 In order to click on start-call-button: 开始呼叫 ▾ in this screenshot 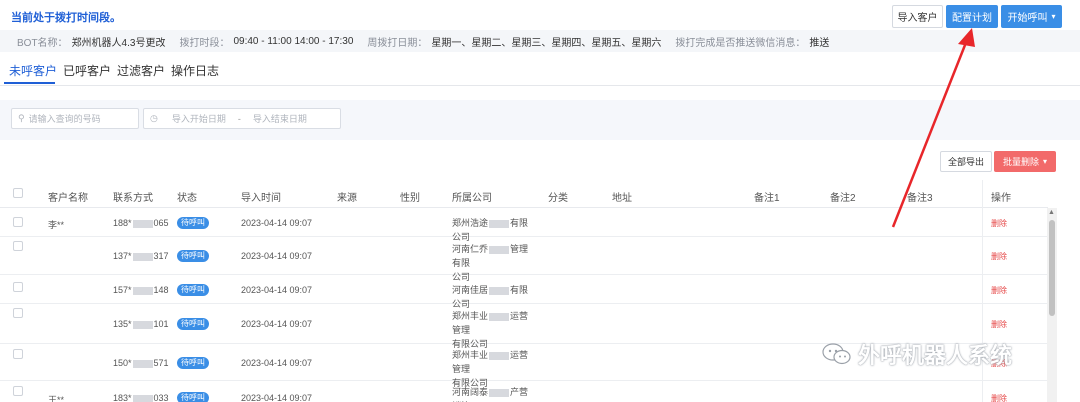, I will do `click(1031, 16)`.